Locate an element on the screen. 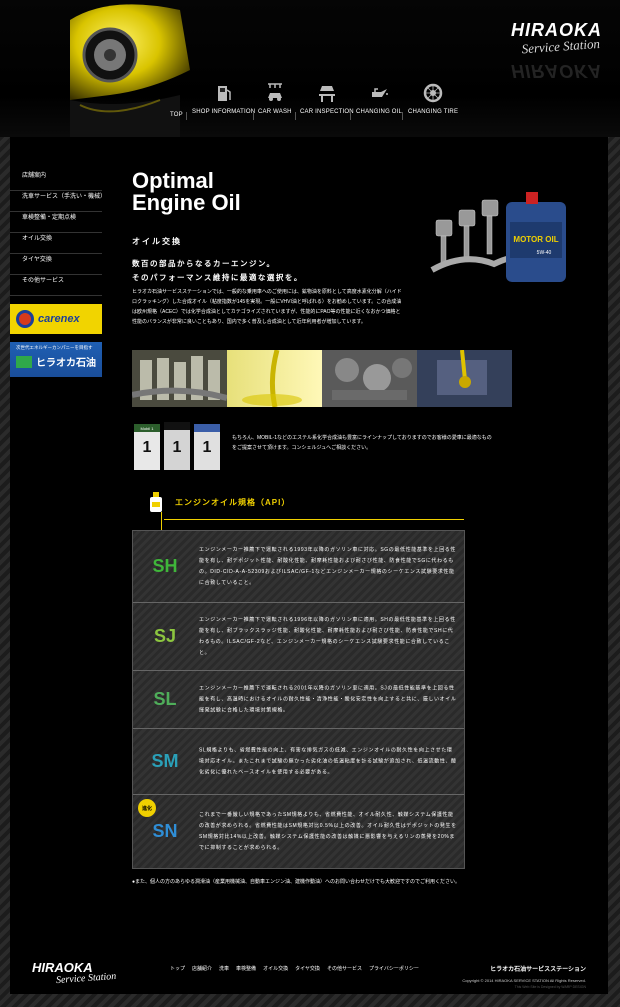 The image size is (620, 1007). footer-credit: This Web Site is Designed by WARP DESIGN is located at coordinates (550, 987).